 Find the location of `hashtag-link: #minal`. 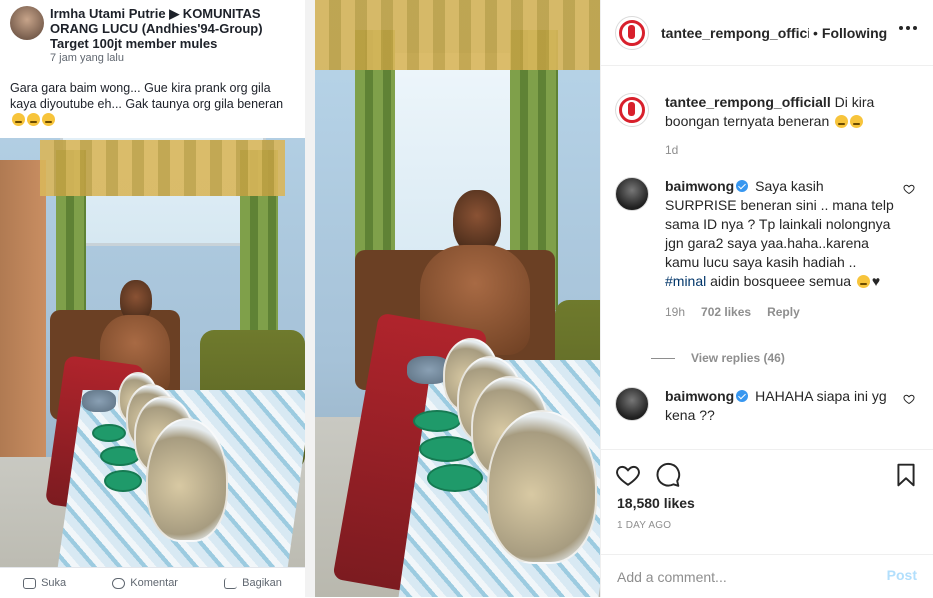

hashtag-link: #minal is located at coordinates (685, 281).